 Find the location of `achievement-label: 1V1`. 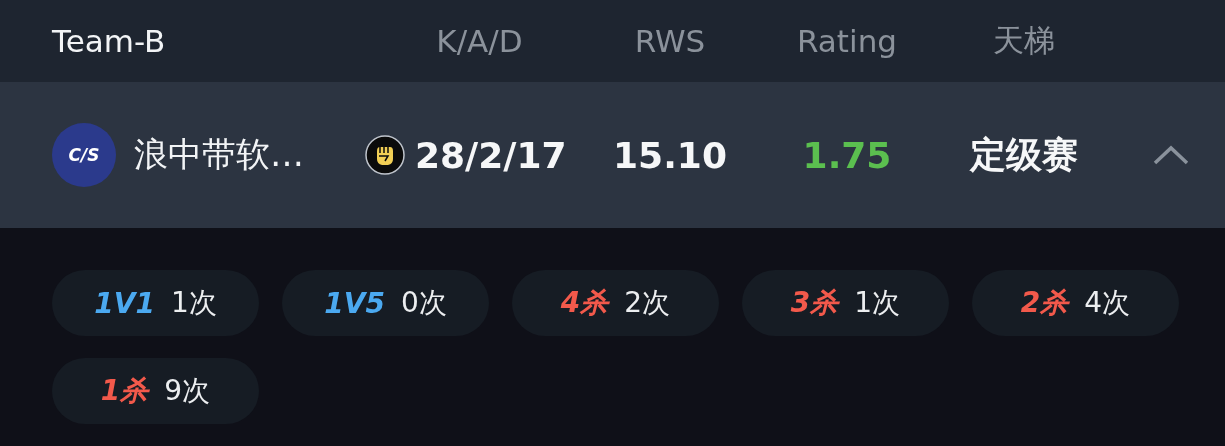

achievement-label: 1V1 is located at coordinates (124, 303).